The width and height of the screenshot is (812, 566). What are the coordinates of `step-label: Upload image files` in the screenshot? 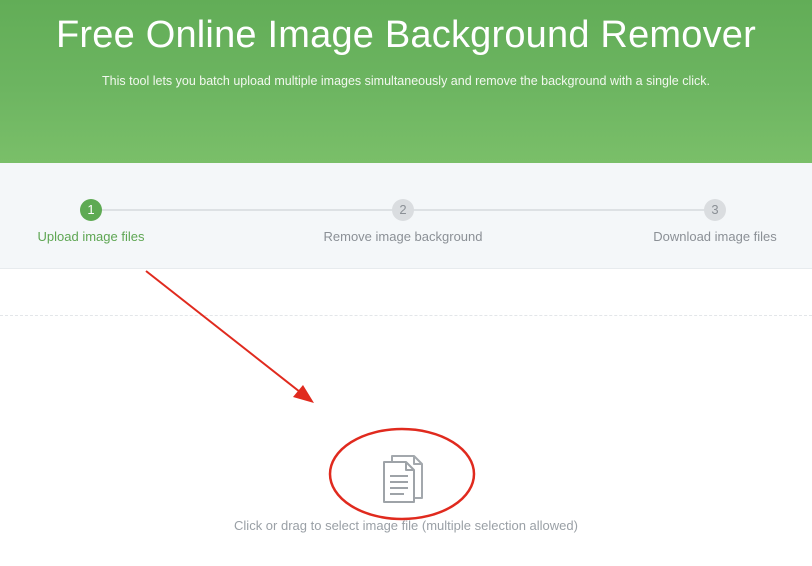 It's located at (91, 236).